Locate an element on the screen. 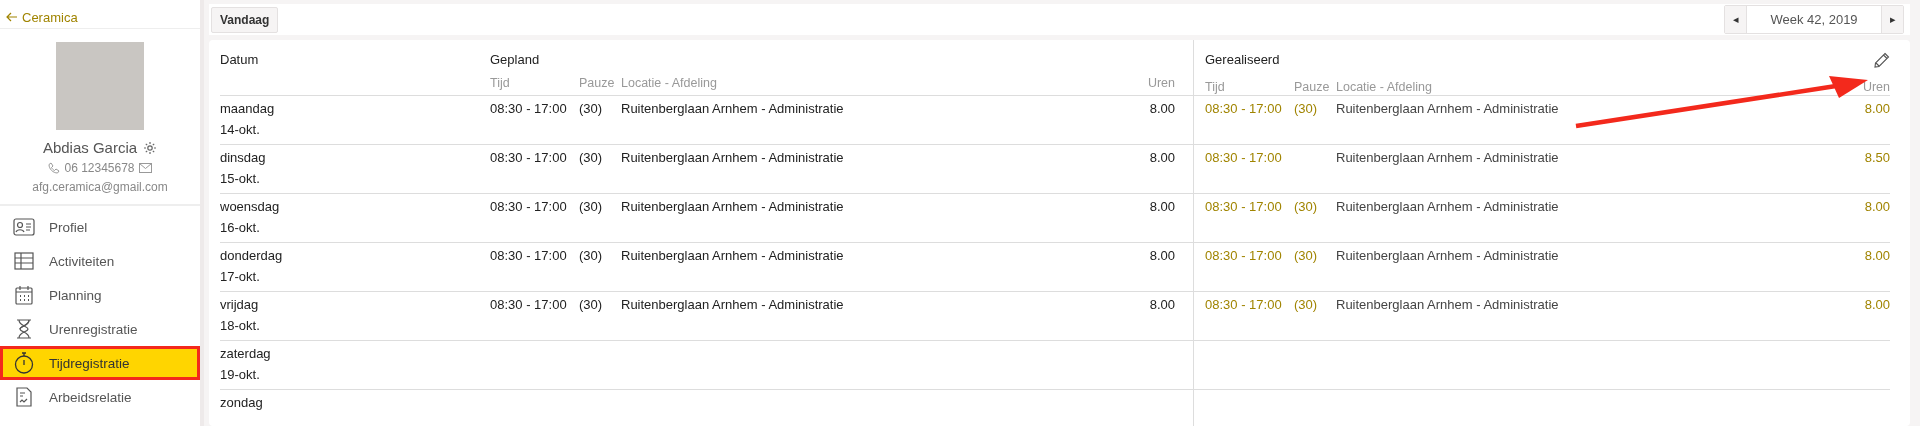  edit-icon is located at coordinates (1882, 60).